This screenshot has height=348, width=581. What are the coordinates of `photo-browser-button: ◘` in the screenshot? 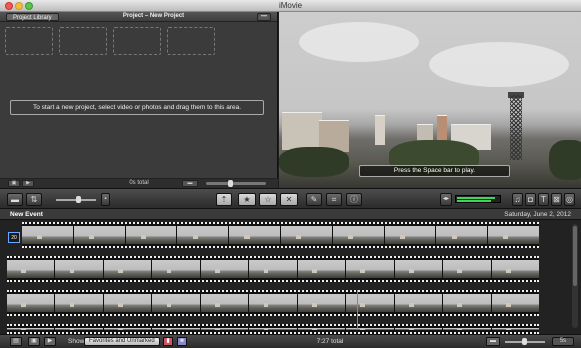 It's located at (530, 199).